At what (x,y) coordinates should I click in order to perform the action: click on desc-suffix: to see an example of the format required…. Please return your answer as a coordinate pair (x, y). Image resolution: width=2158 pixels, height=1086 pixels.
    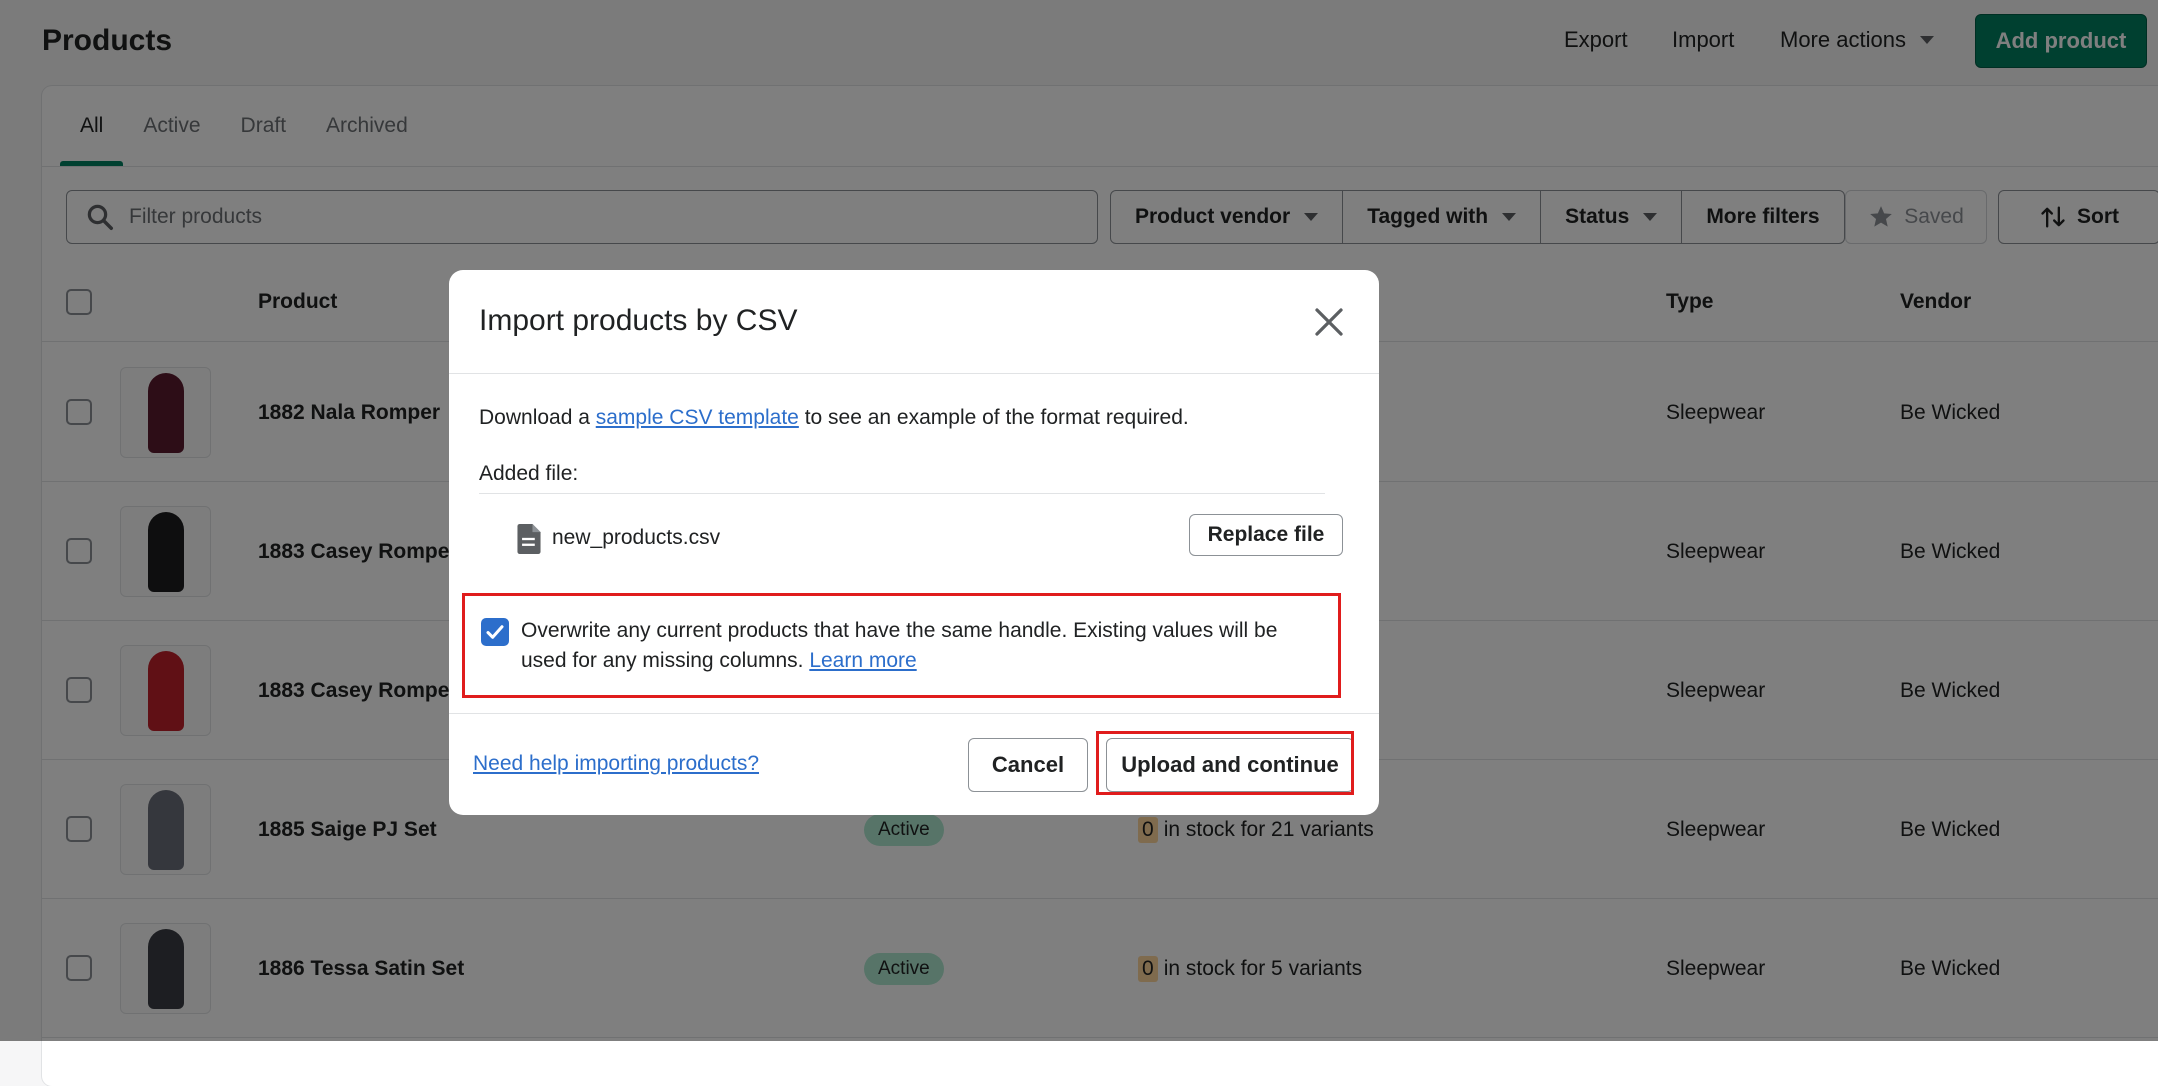
    Looking at the image, I should click on (996, 417).